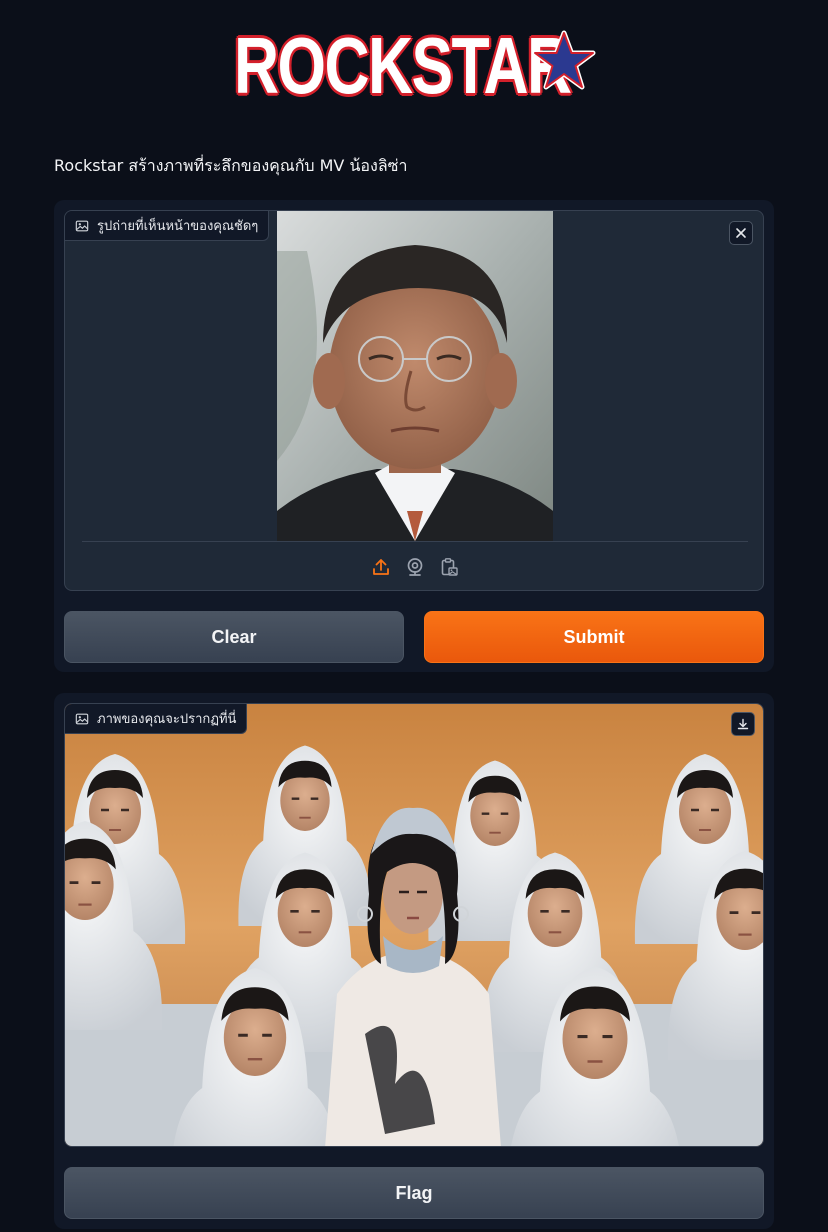  Describe the element at coordinates (234, 637) in the screenshot. I see `clear-button: Clear` at that location.